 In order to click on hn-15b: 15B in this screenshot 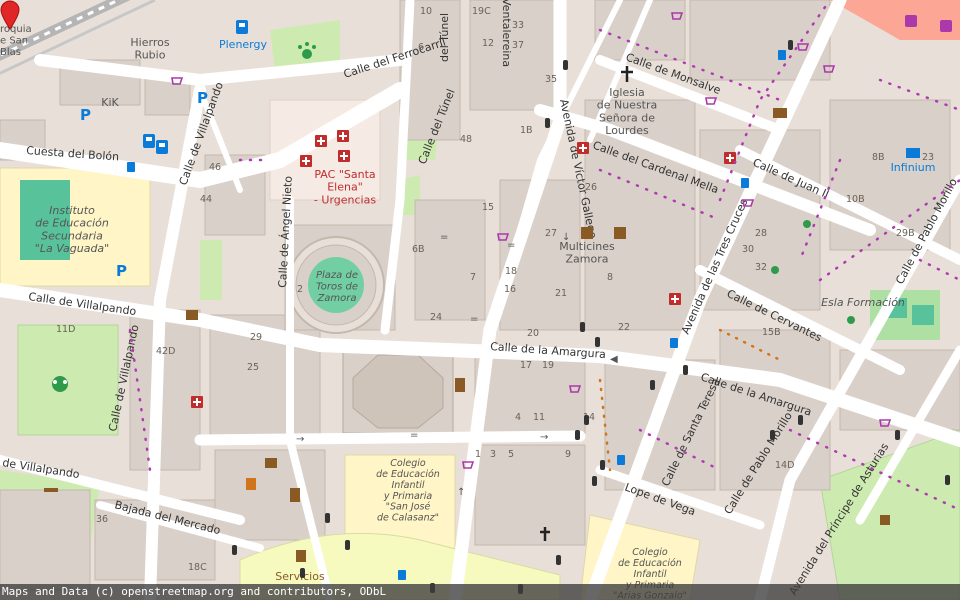, I will do `click(771, 332)`.